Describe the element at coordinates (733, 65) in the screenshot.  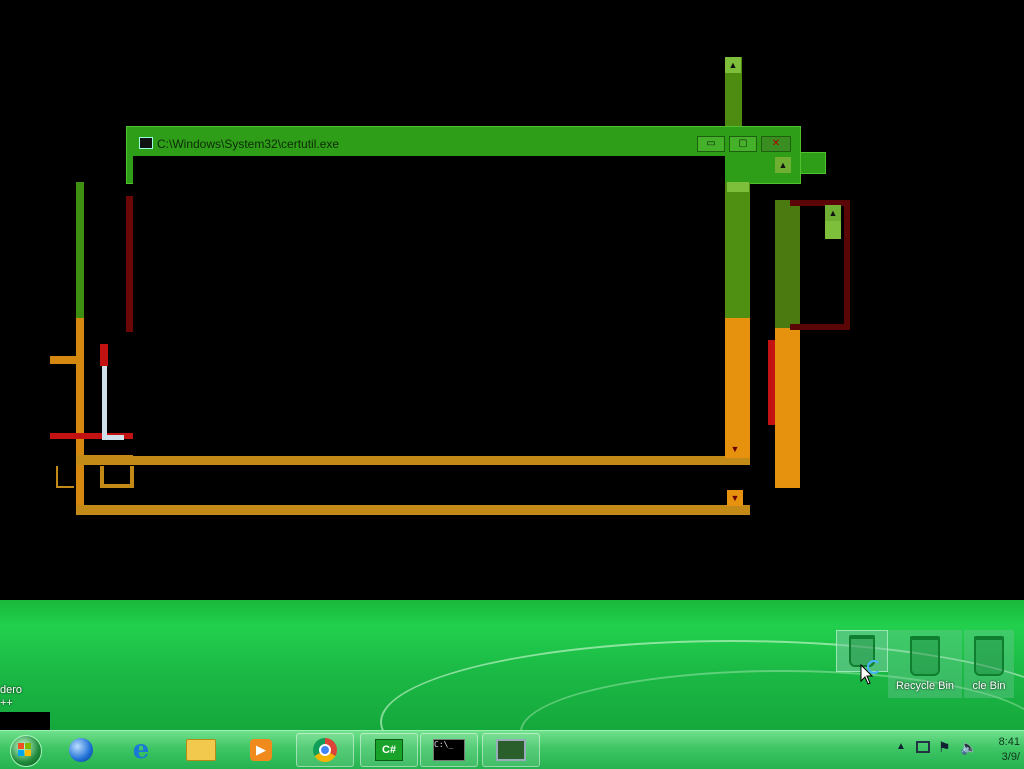
I see `ghost-scroll-up-arrow: ▲` at that location.